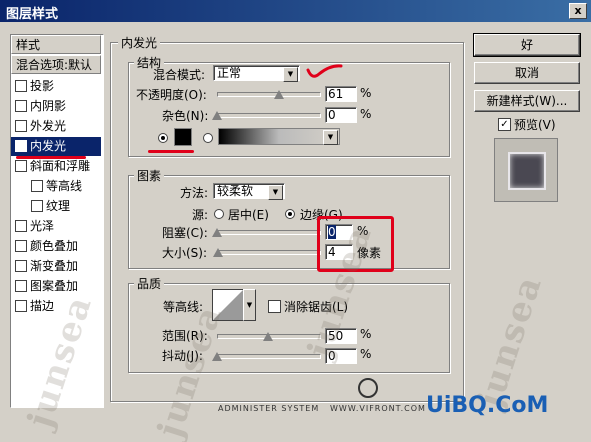 The image size is (591, 442). I want to click on sidebar-item-label: 纹理, so click(58, 206).